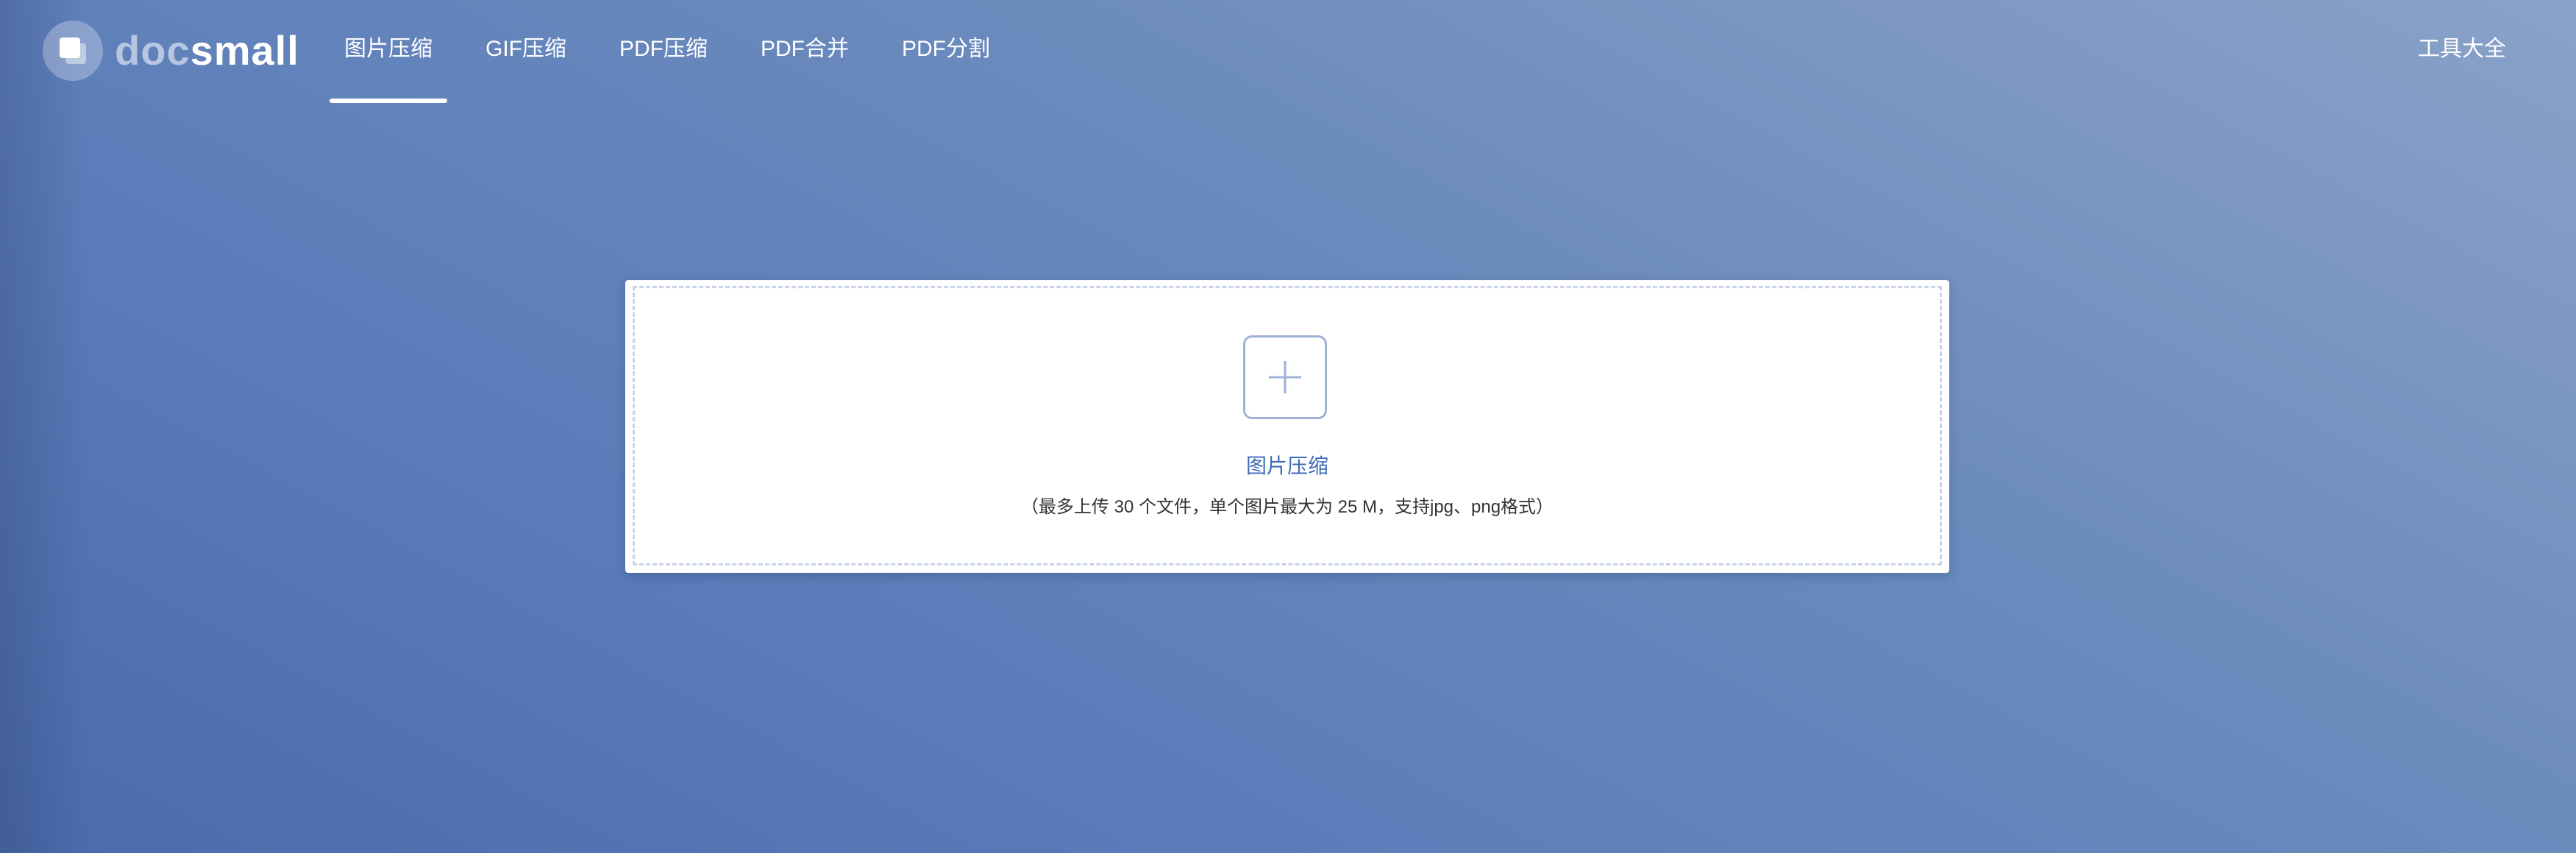 Image resolution: width=2576 pixels, height=853 pixels. Describe the element at coordinates (805, 52) in the screenshot. I see `nav-tab-pdf-merge: PDF合并` at that location.